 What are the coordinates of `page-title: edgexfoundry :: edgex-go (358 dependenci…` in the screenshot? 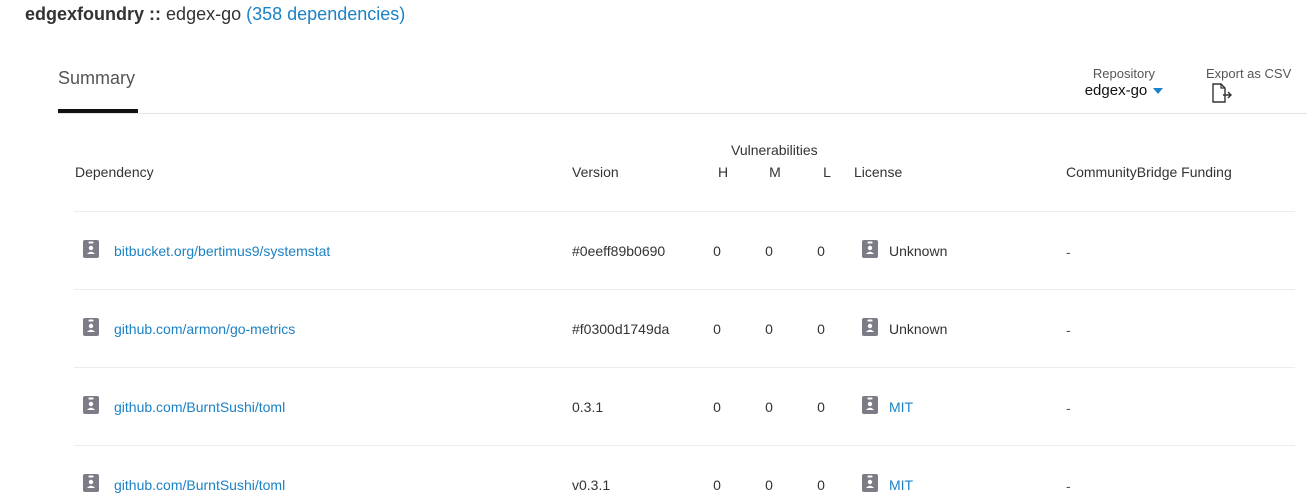 It's located at (215, 14).